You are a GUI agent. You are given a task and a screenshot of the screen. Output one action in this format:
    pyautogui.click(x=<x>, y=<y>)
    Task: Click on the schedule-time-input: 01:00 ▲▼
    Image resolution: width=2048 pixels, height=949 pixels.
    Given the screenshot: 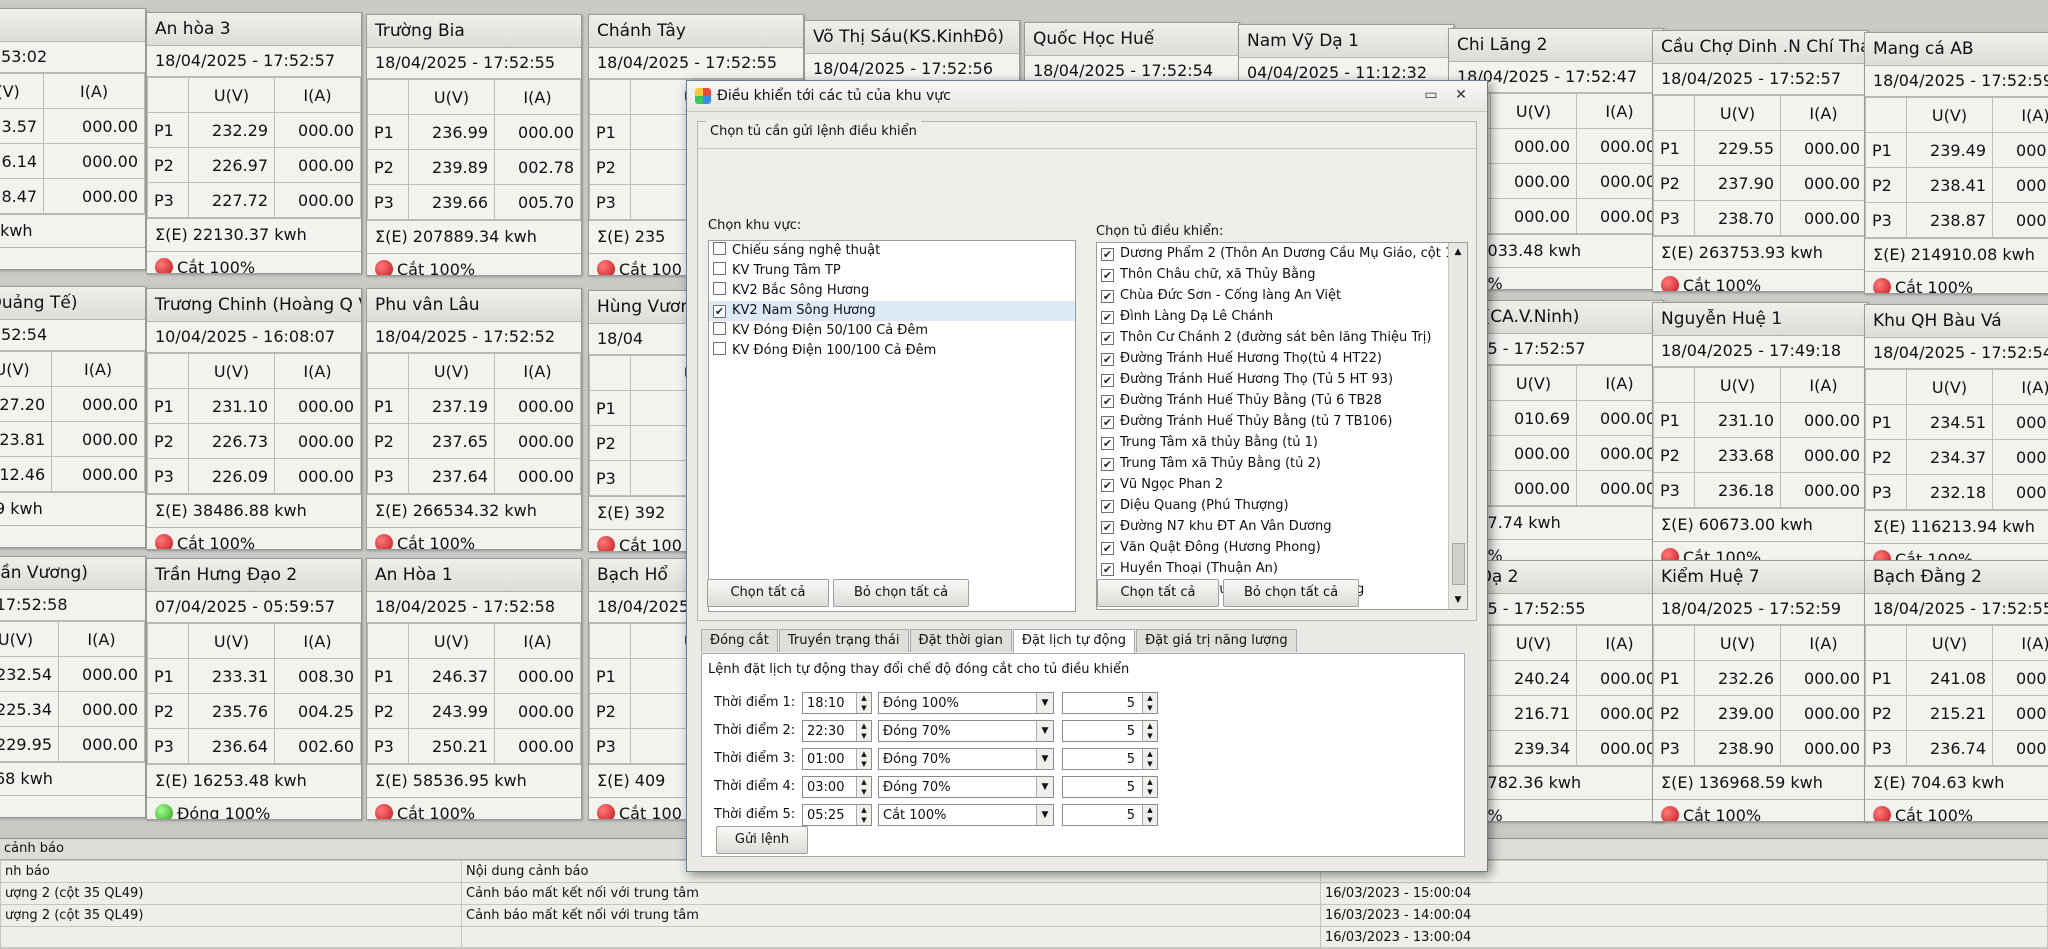 What is the action you would take?
    pyautogui.click(x=837, y=759)
    